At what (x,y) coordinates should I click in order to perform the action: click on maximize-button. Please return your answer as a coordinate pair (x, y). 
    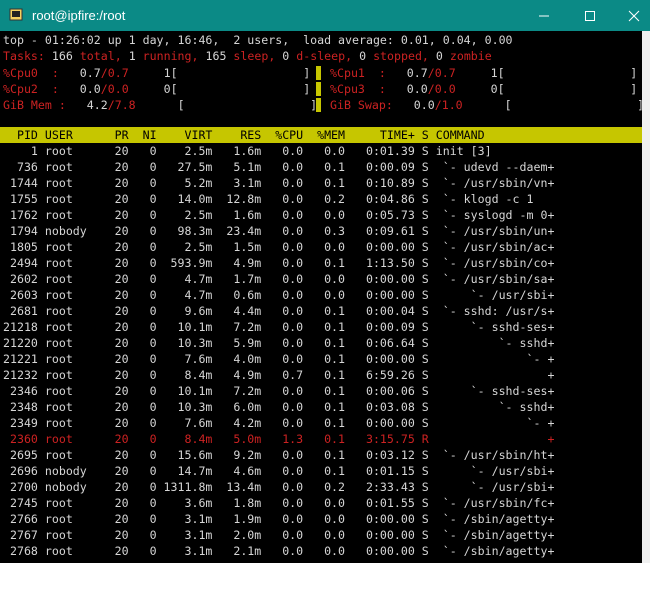
    Looking at the image, I should click on (590, 15).